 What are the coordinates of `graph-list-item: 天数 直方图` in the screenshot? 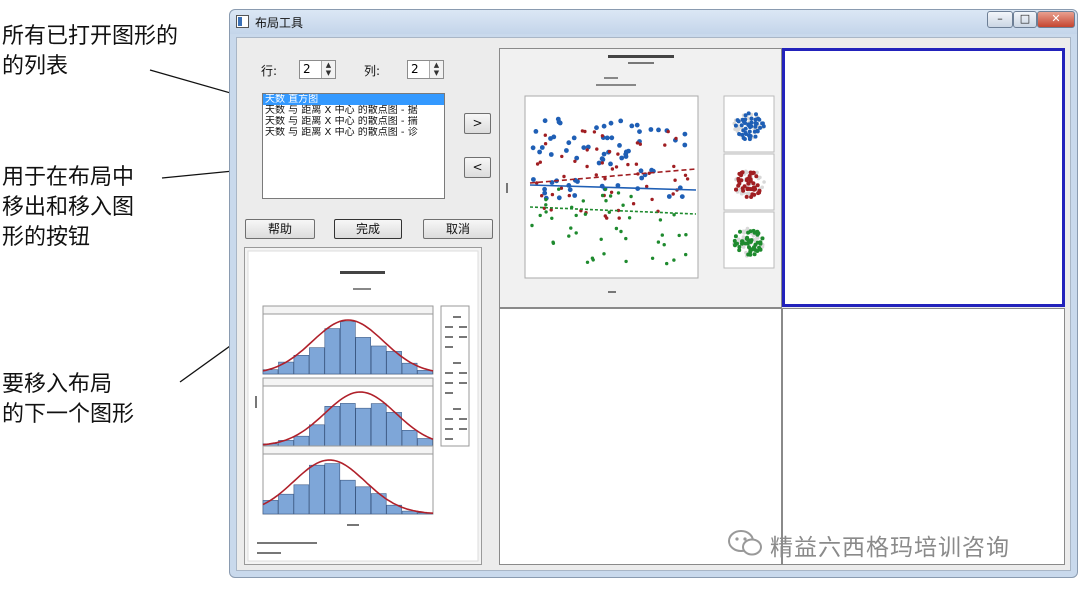 It's located at (353, 99).